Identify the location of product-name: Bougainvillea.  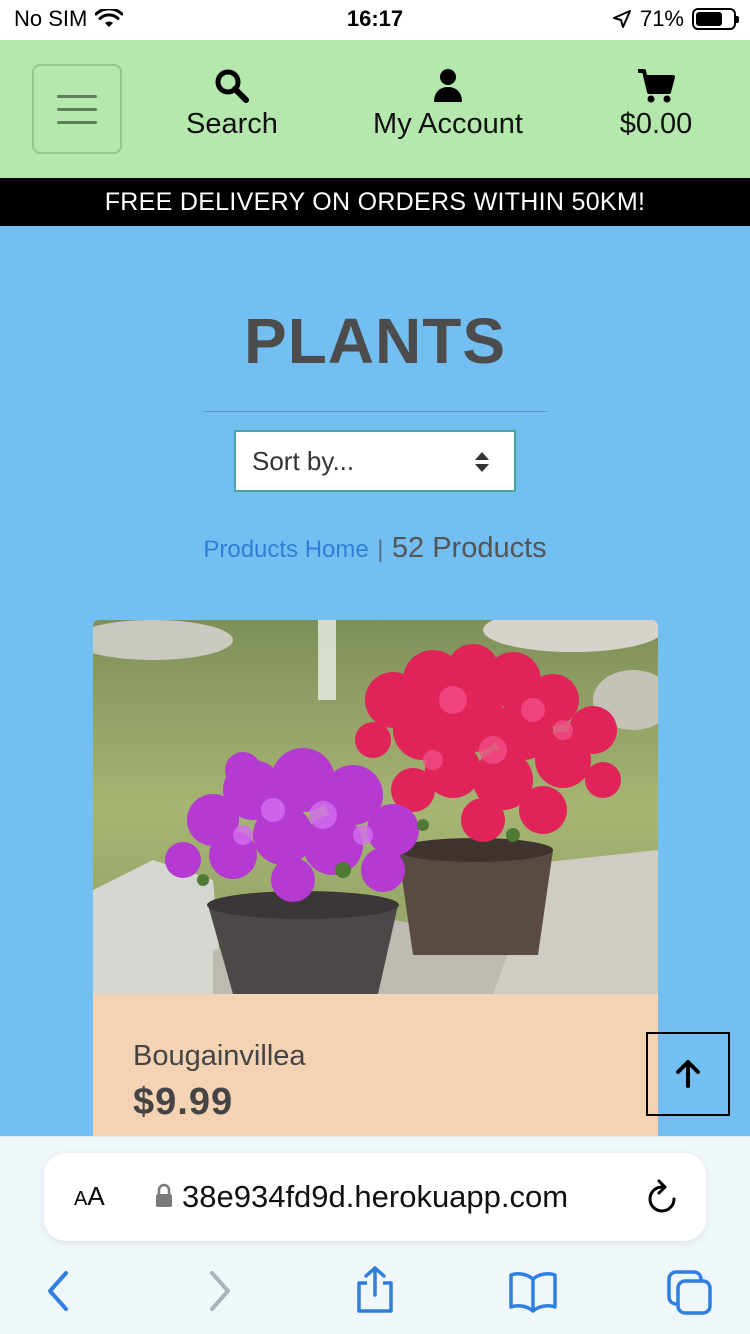
(219, 1056).